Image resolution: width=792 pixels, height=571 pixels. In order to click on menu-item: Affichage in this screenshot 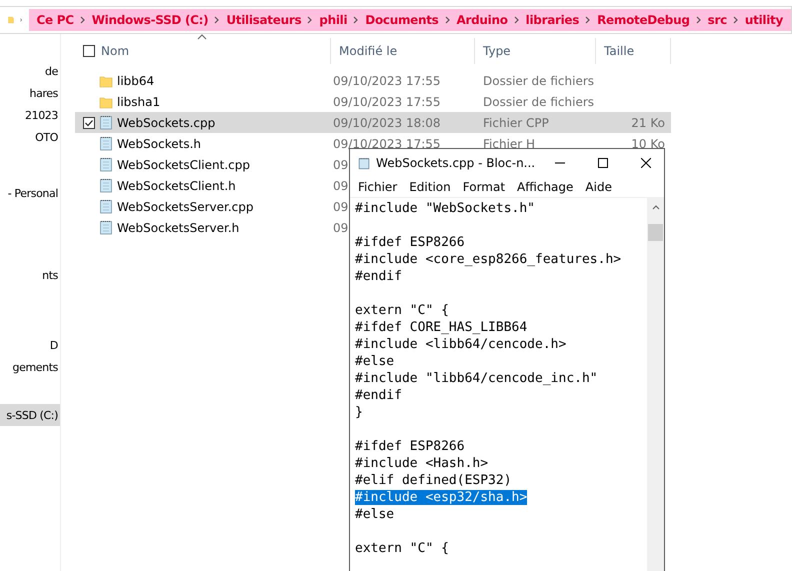, I will do `click(545, 187)`.